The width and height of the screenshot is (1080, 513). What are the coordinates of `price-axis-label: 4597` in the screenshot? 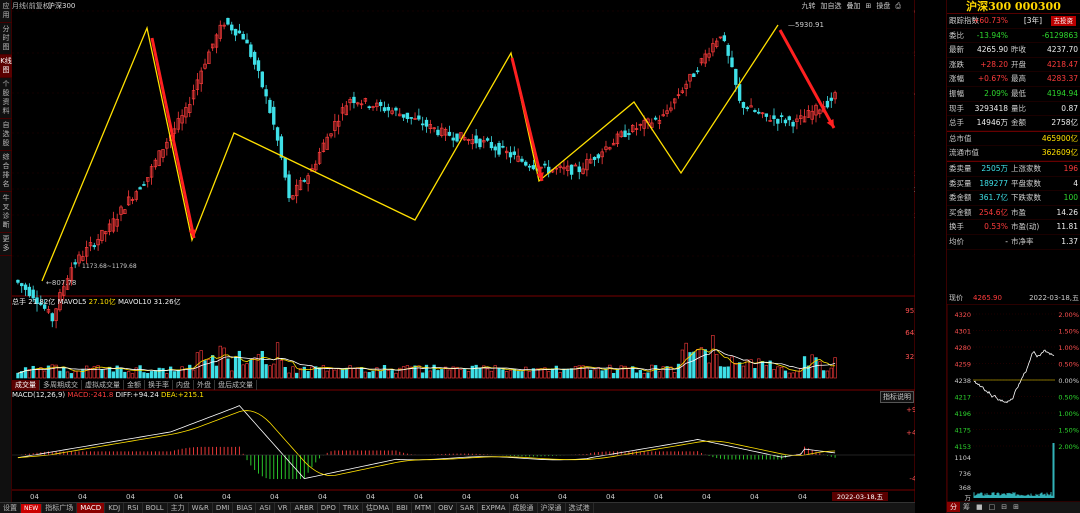 It's located at (914, 94).